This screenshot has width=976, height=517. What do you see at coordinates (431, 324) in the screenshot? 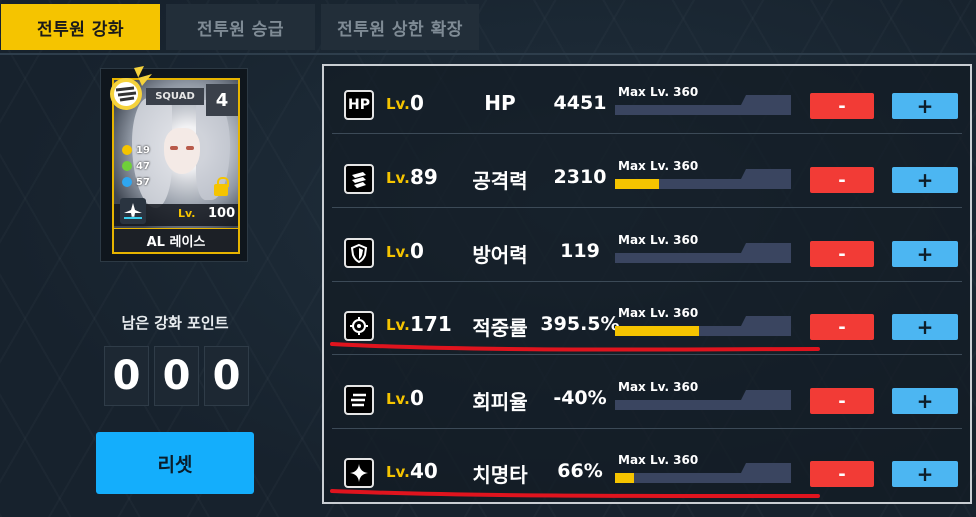
I see `row-level-value: 171` at bounding box center [431, 324].